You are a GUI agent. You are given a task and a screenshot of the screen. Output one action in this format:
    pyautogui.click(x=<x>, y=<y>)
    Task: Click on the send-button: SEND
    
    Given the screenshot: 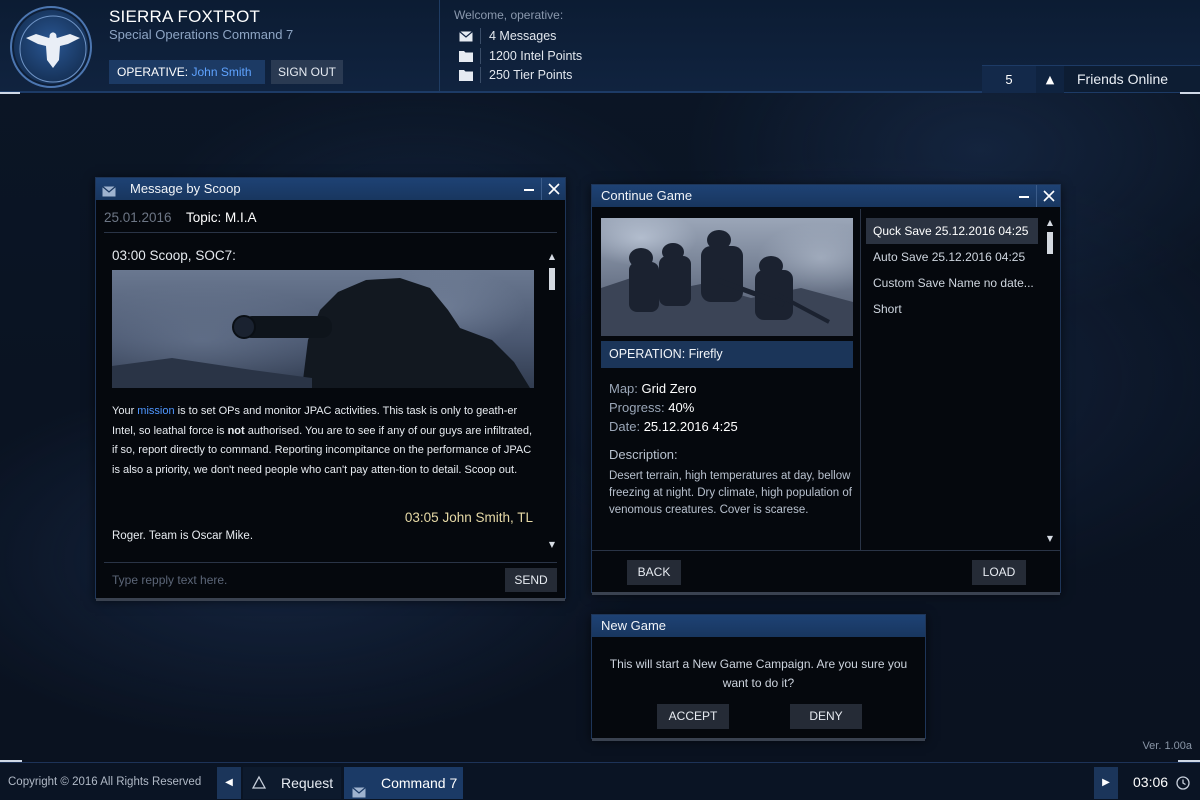 What is the action you would take?
    pyautogui.click(x=531, y=580)
    